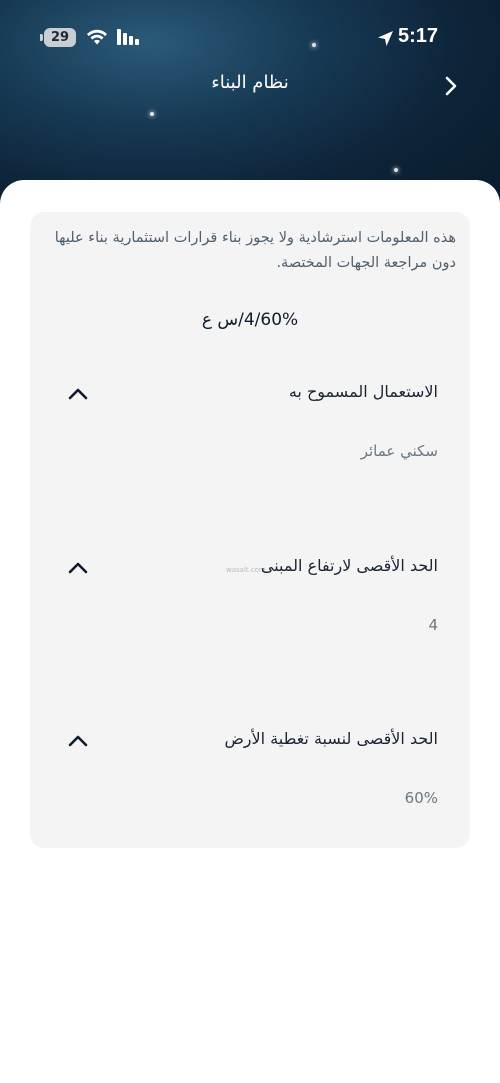  Describe the element at coordinates (250, 320) in the screenshot. I see `building-code-summary: 4/60%/س ع` at that location.